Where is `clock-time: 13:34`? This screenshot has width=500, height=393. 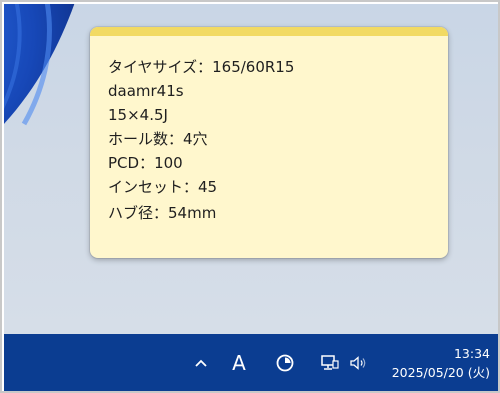 clock-time: 13:34 is located at coordinates (471, 353).